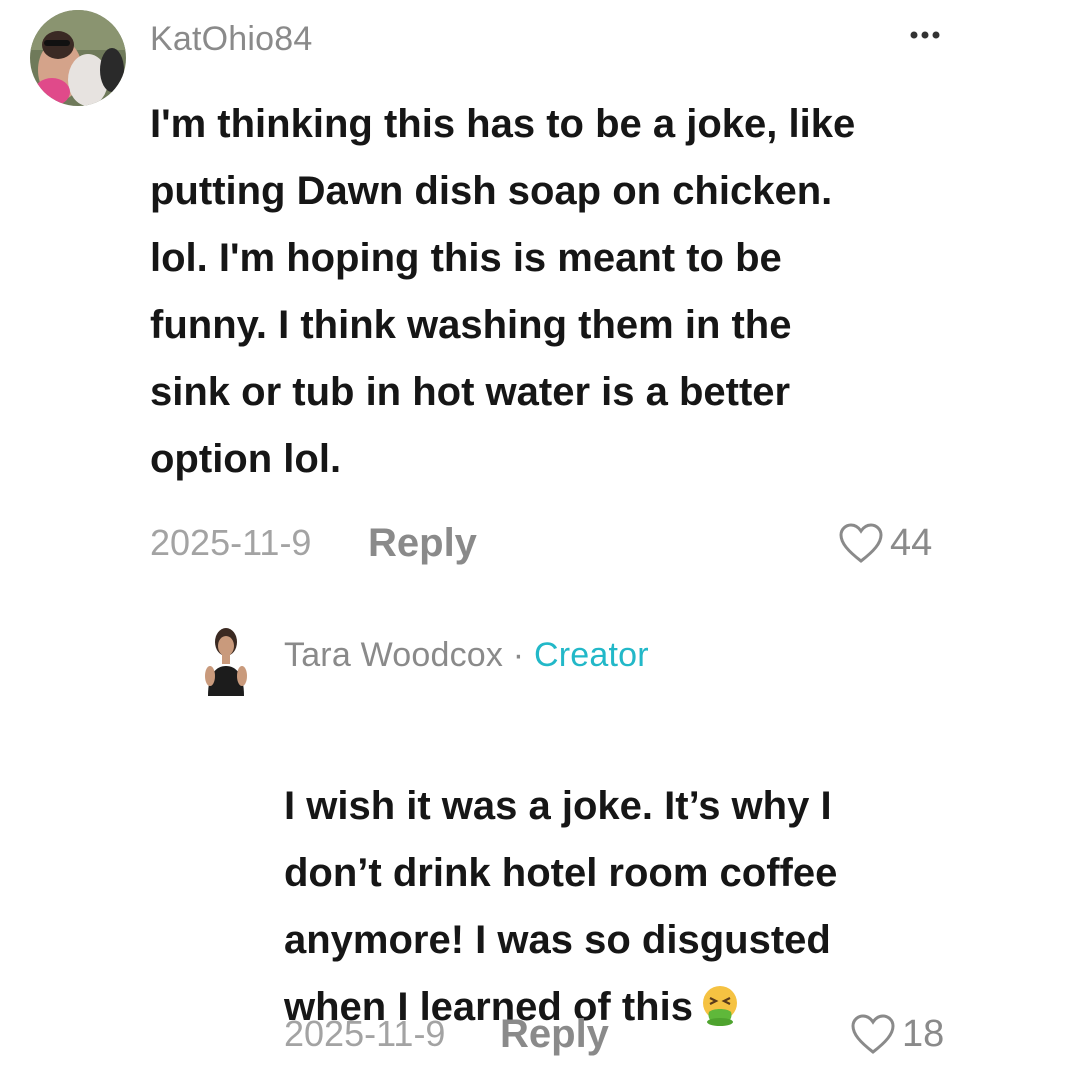 The image size is (1068, 1075). What do you see at coordinates (885, 543) in the screenshot?
I see `like-button: 44` at bounding box center [885, 543].